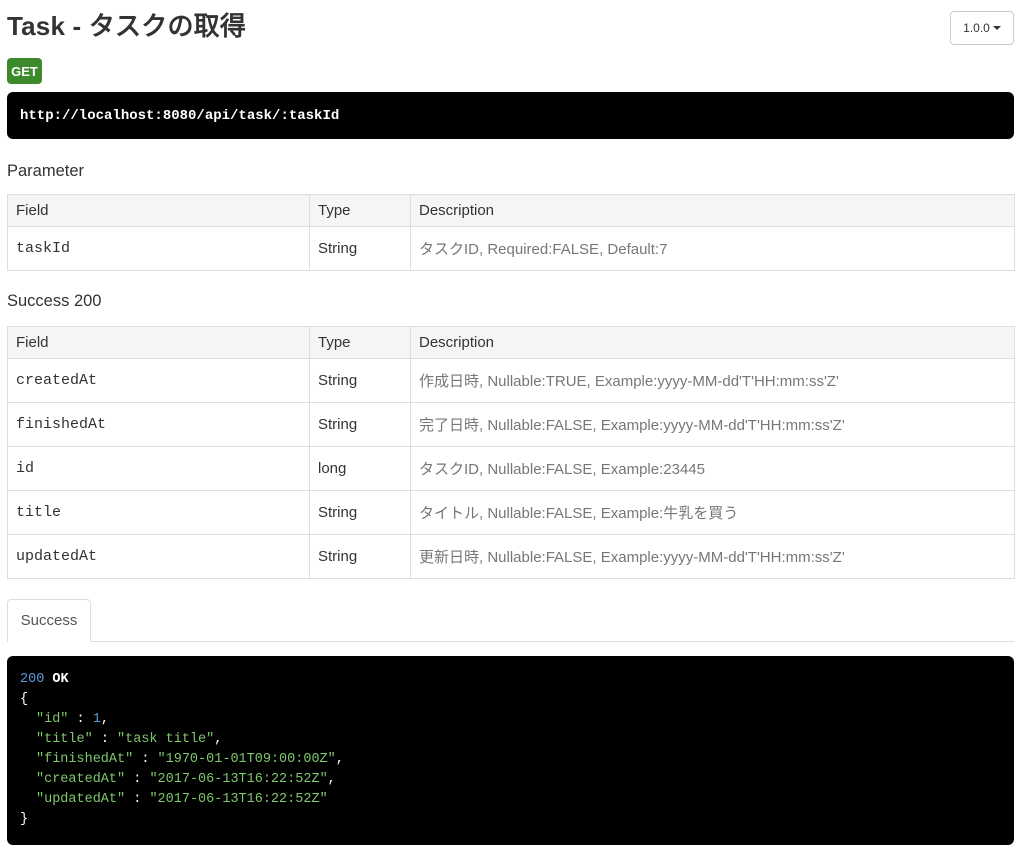 The height and width of the screenshot is (854, 1024). What do you see at coordinates (72, 719) in the screenshot?
I see `json-entry: "id" : 1,` at bounding box center [72, 719].